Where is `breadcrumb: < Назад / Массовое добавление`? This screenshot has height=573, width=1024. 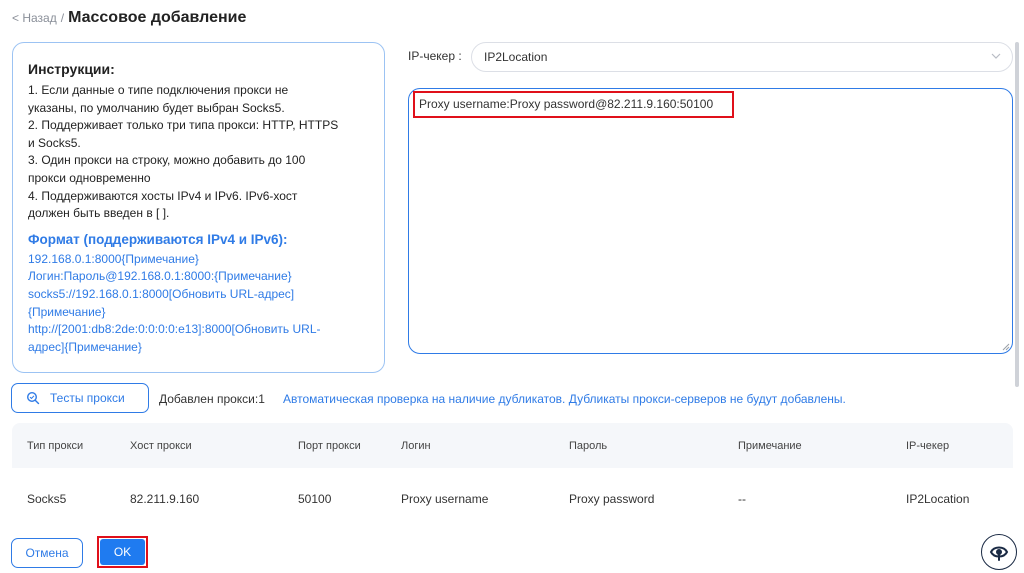
breadcrumb: < Назад / Массовое добавление is located at coordinates (129, 18).